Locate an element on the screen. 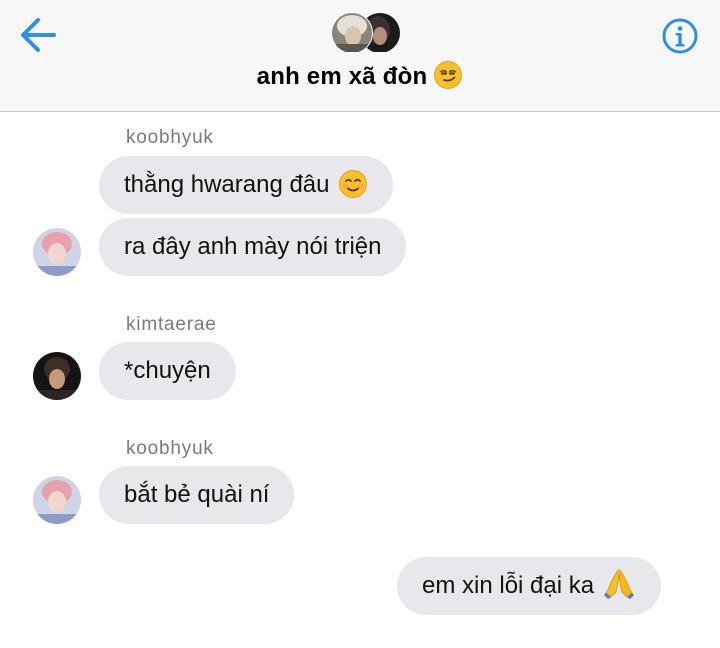 This screenshot has height=648, width=720. sender-name: kimtaerae is located at coordinates (171, 324).